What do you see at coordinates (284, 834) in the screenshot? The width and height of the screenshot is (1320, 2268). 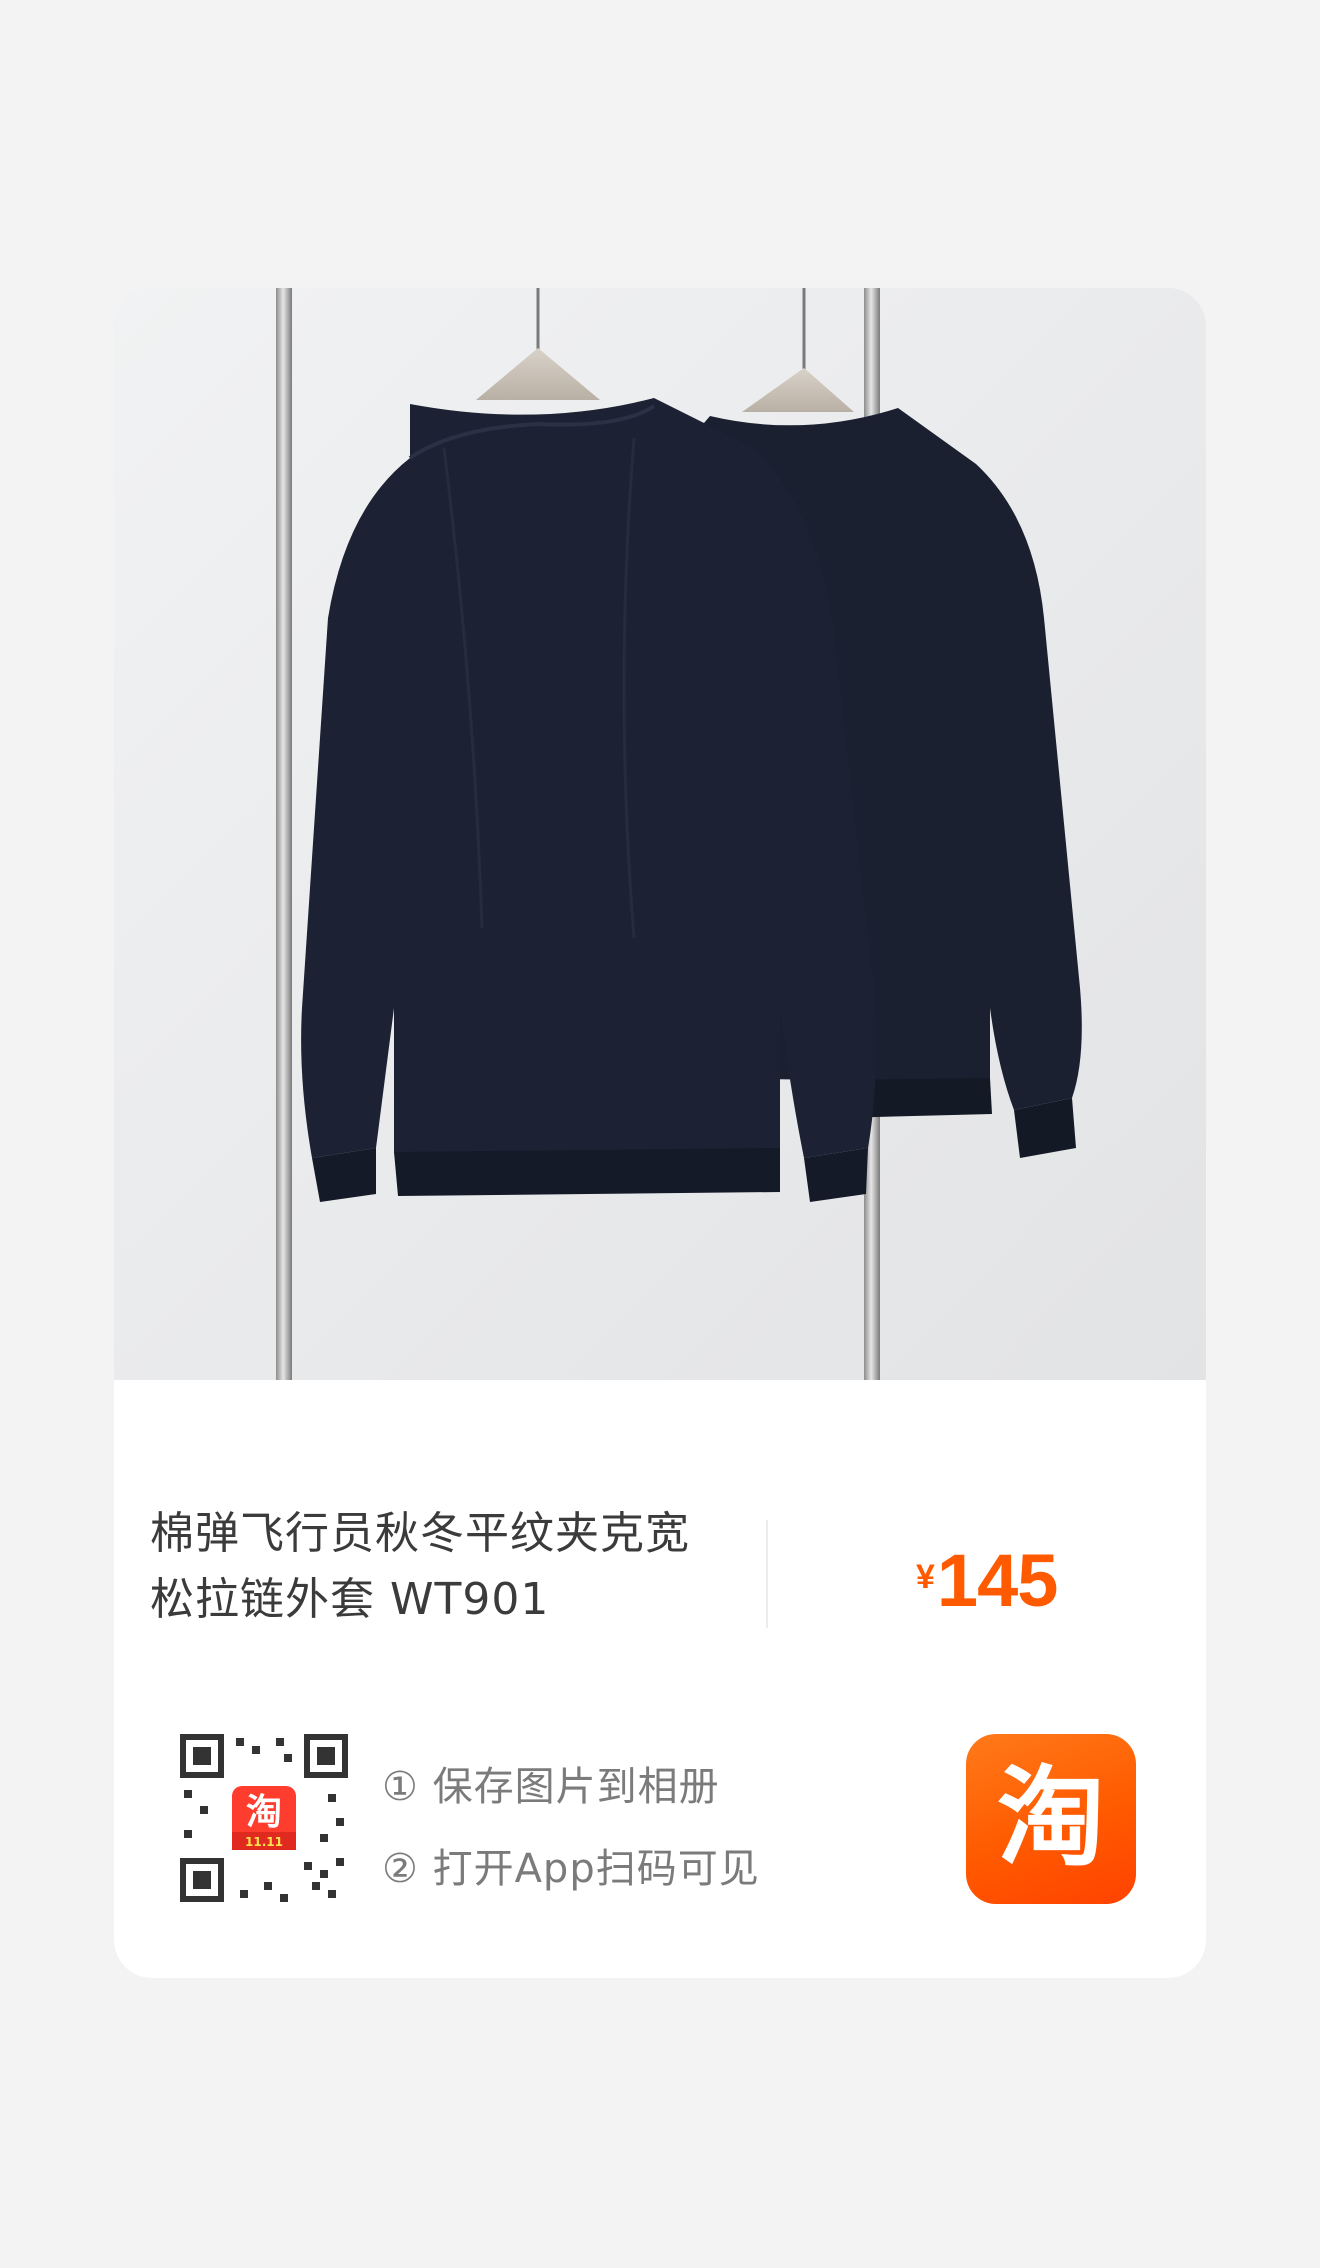 I see `rack-pole-left` at bounding box center [284, 834].